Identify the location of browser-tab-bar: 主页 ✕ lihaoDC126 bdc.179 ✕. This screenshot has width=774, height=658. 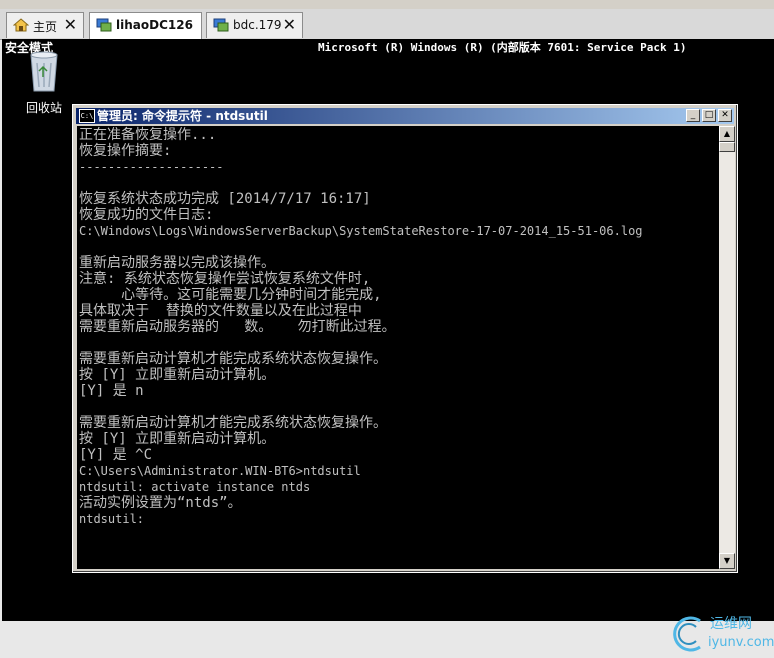
(387, 24).